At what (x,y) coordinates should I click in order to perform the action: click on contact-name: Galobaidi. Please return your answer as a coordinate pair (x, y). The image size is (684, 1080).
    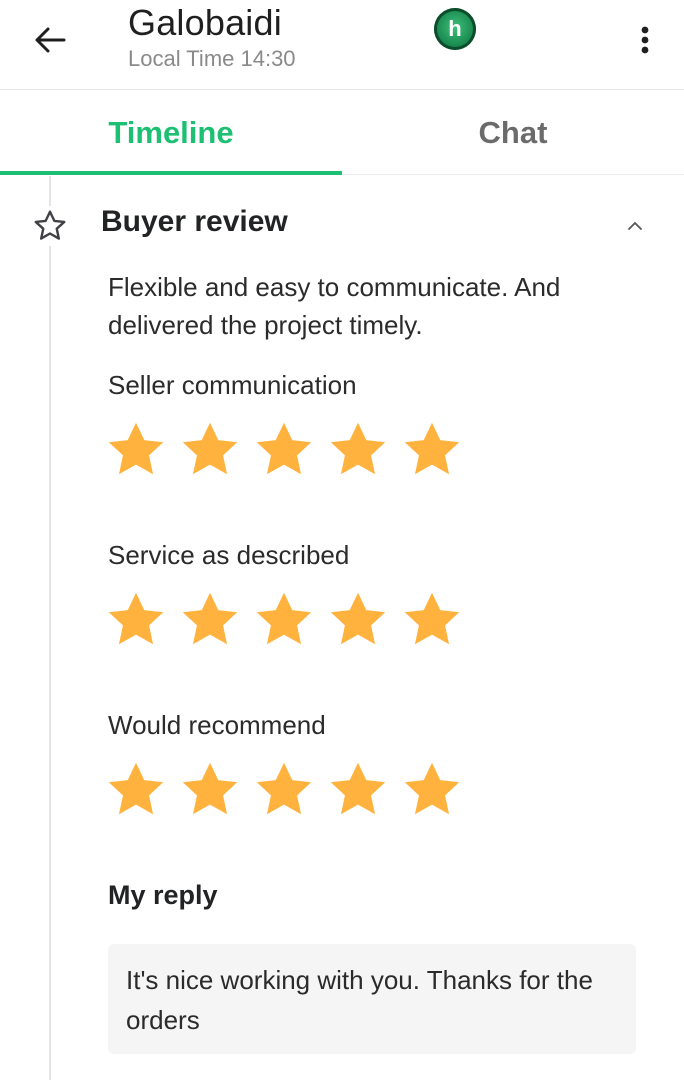
    Looking at the image, I should click on (205, 23).